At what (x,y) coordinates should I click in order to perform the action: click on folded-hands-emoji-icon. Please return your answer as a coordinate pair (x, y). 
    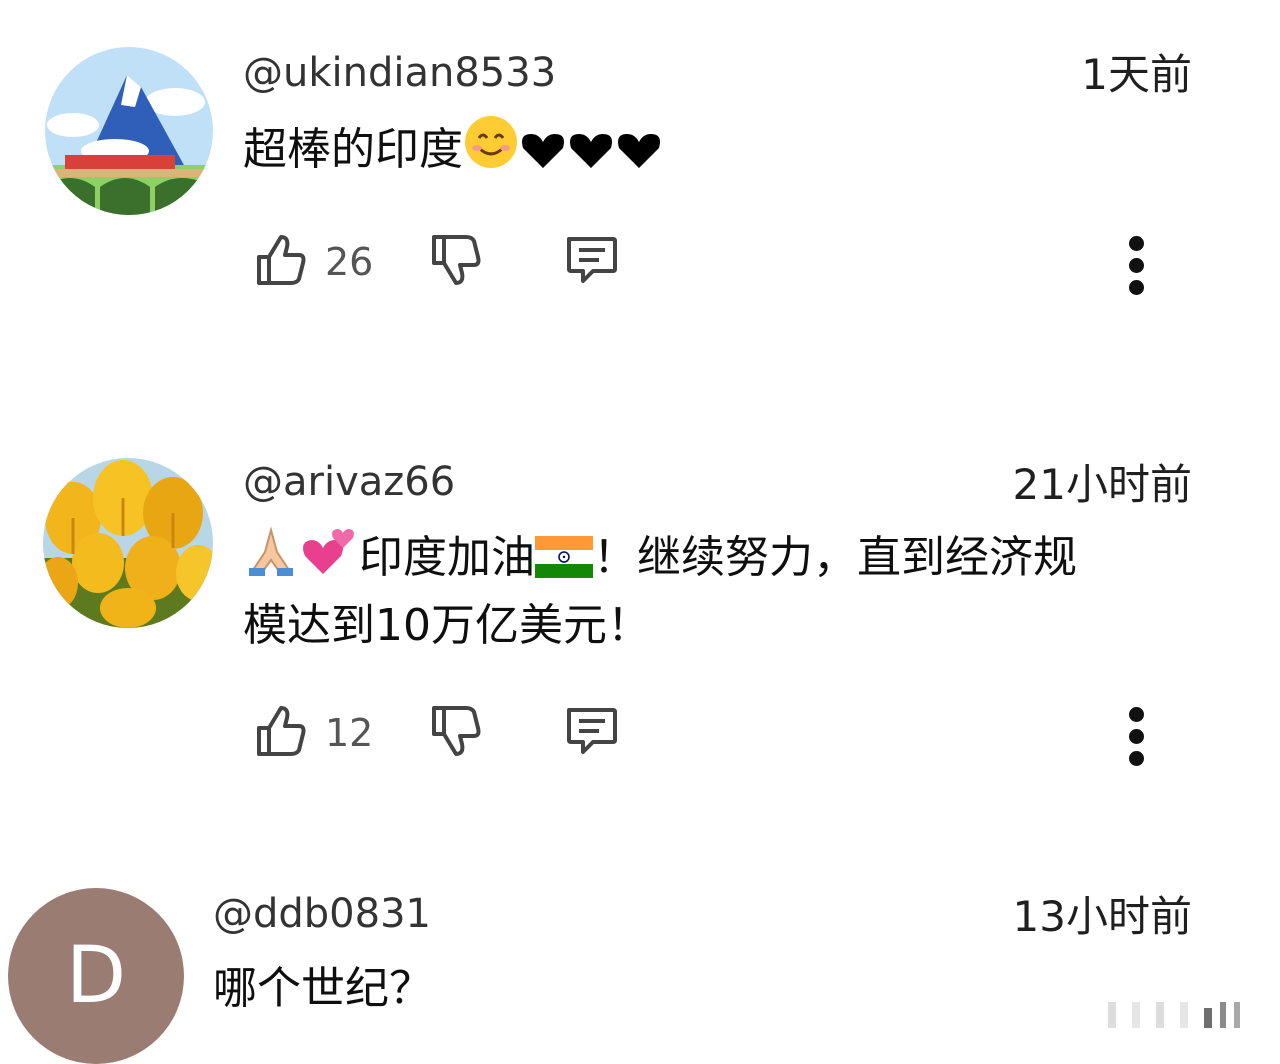
    Looking at the image, I should click on (271, 559).